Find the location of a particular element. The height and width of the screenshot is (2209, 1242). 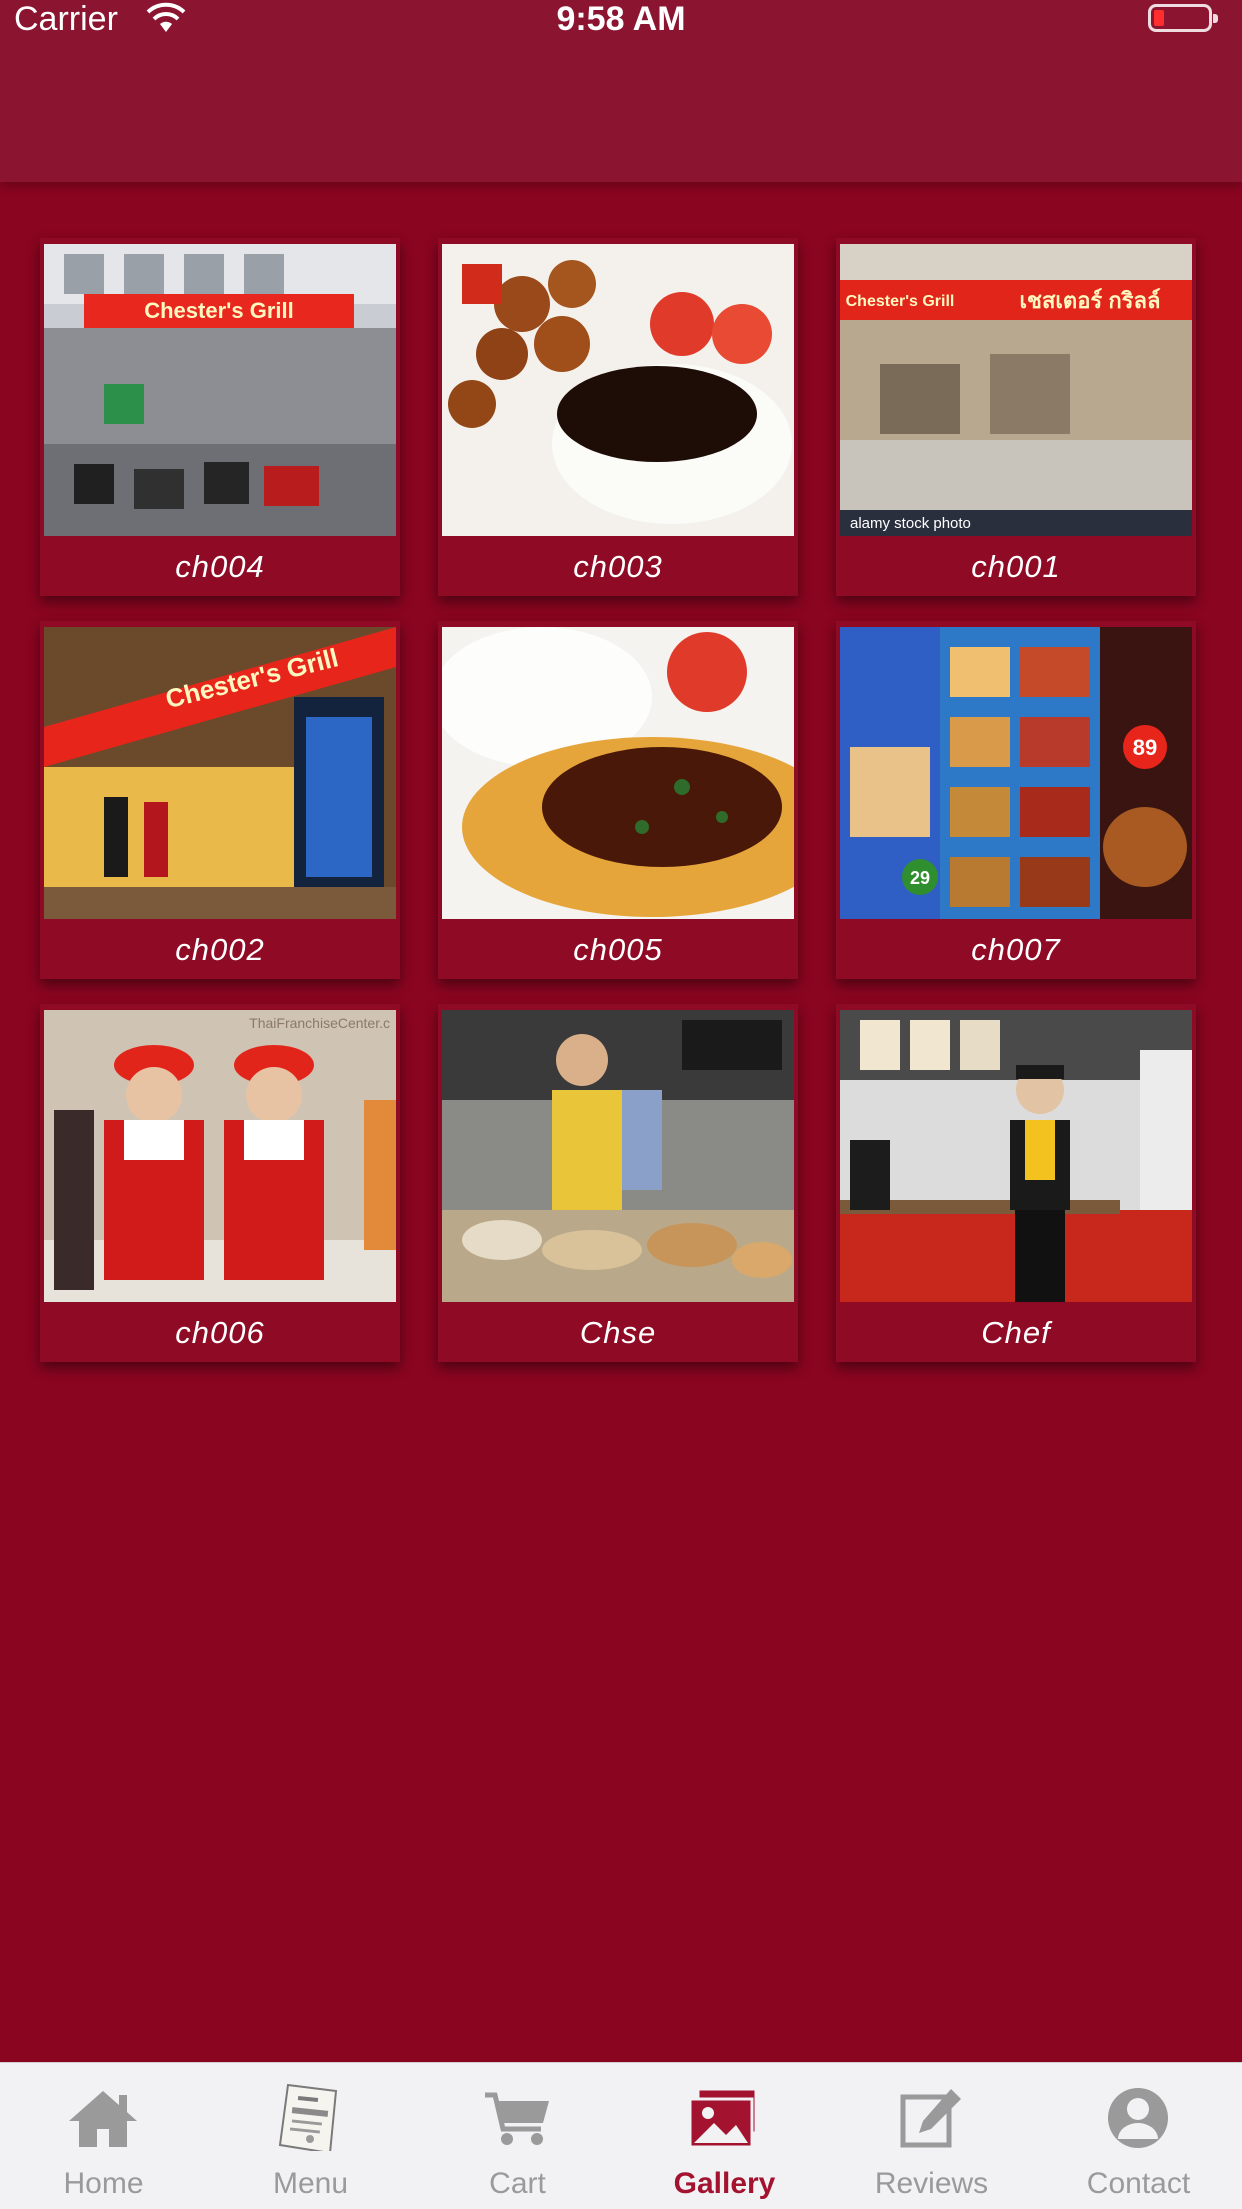

gallery-item-ch004: Chester's Grill ch004 is located at coordinates (220, 417).